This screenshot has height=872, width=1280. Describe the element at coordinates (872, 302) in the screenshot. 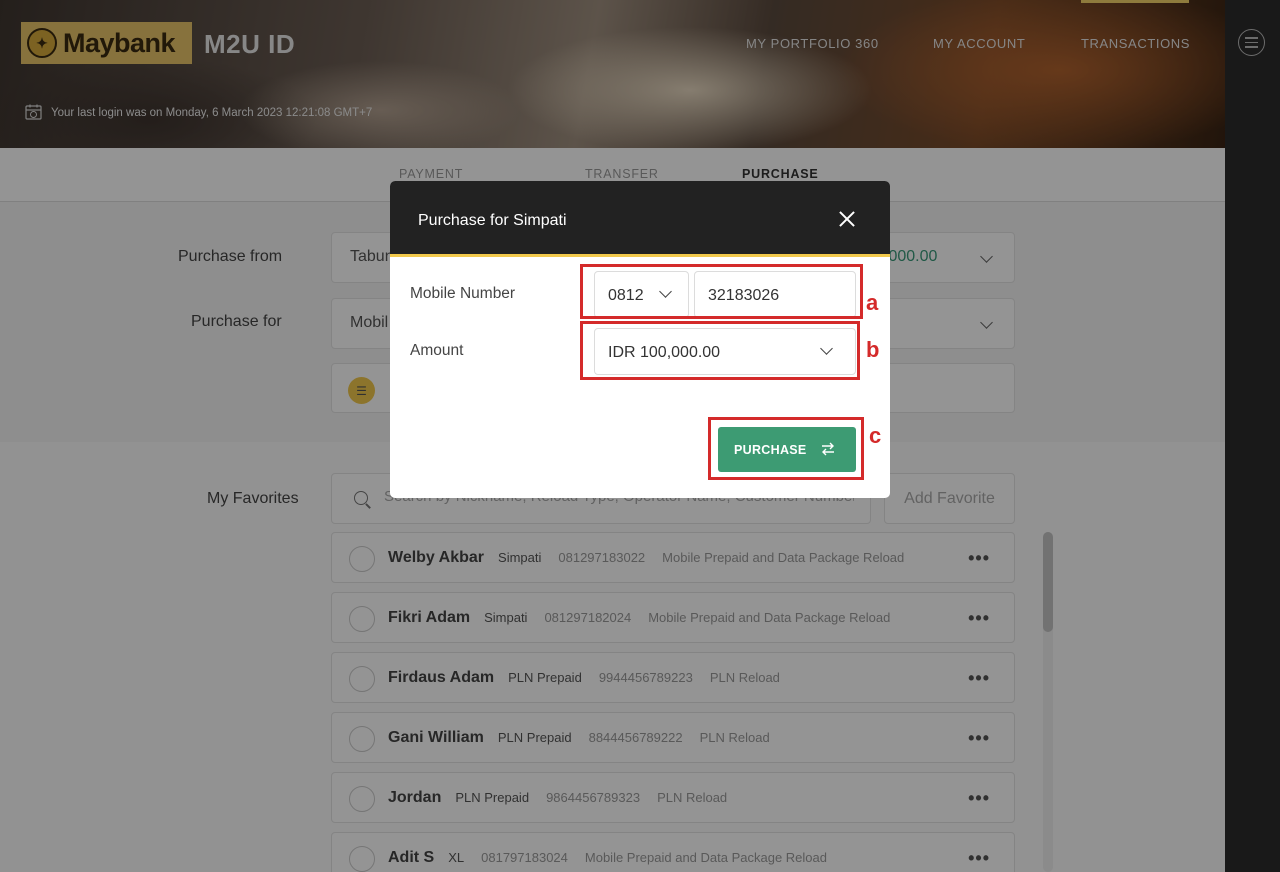

I see `annotation-label-a: a` at that location.